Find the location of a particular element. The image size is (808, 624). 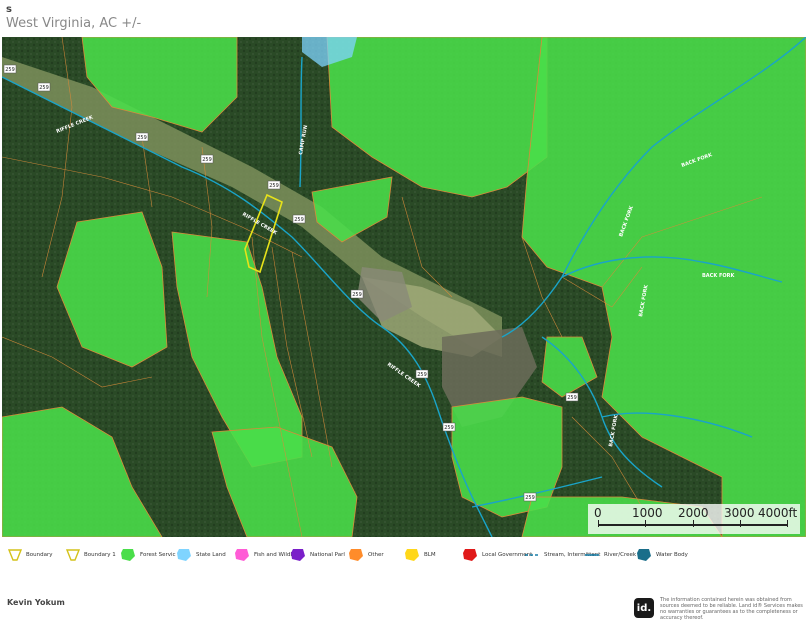

legend-item: Other is located at coordinates (366, 555).